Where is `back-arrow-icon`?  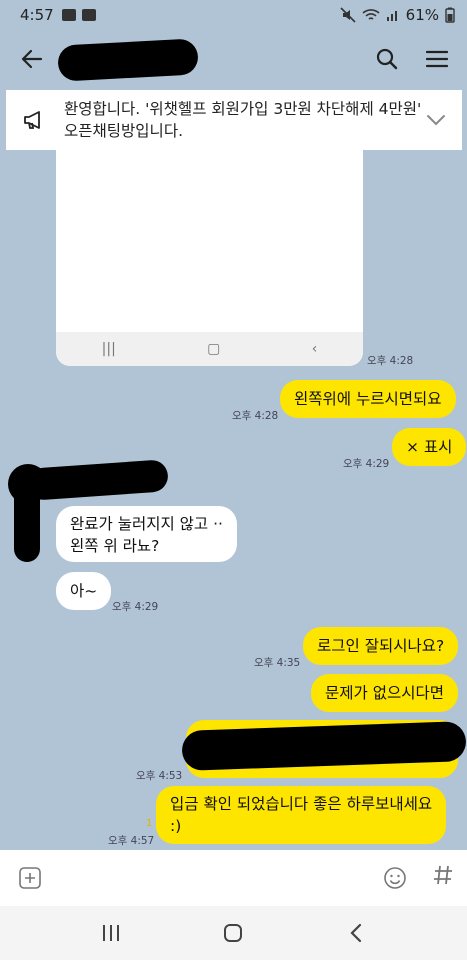 back-arrow-icon is located at coordinates (32, 59).